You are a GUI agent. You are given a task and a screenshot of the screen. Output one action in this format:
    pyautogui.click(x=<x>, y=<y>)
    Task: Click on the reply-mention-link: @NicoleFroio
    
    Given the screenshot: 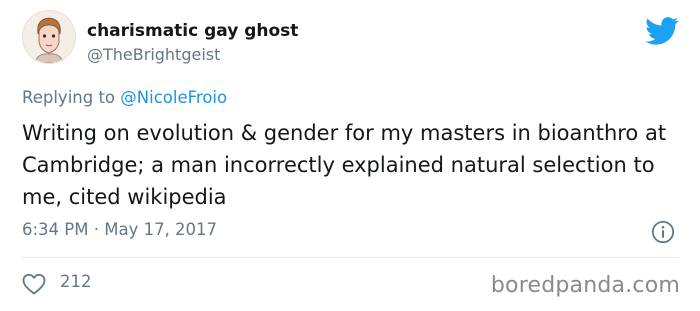 What is the action you would take?
    pyautogui.click(x=173, y=97)
    